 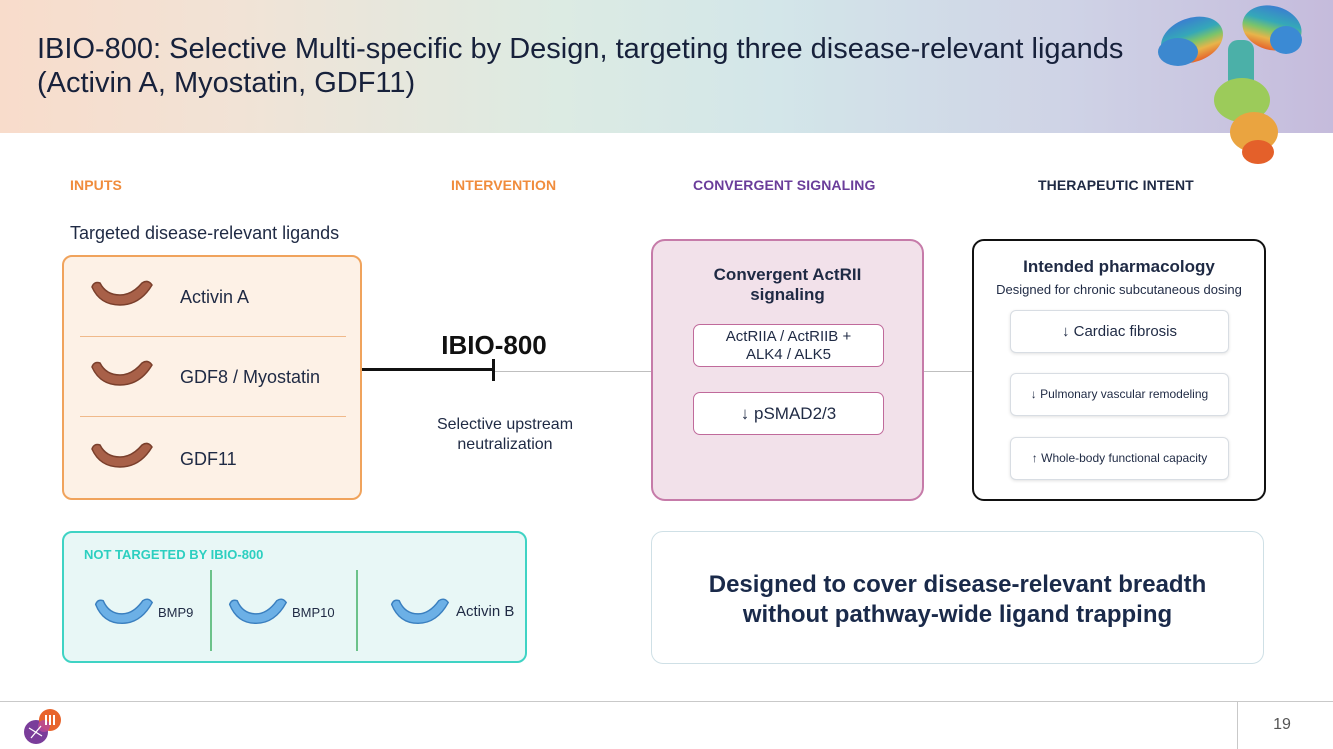 I want to click on outcome-pill: ↓ Pulmonary vascular remodeling, so click(x=1119, y=394).